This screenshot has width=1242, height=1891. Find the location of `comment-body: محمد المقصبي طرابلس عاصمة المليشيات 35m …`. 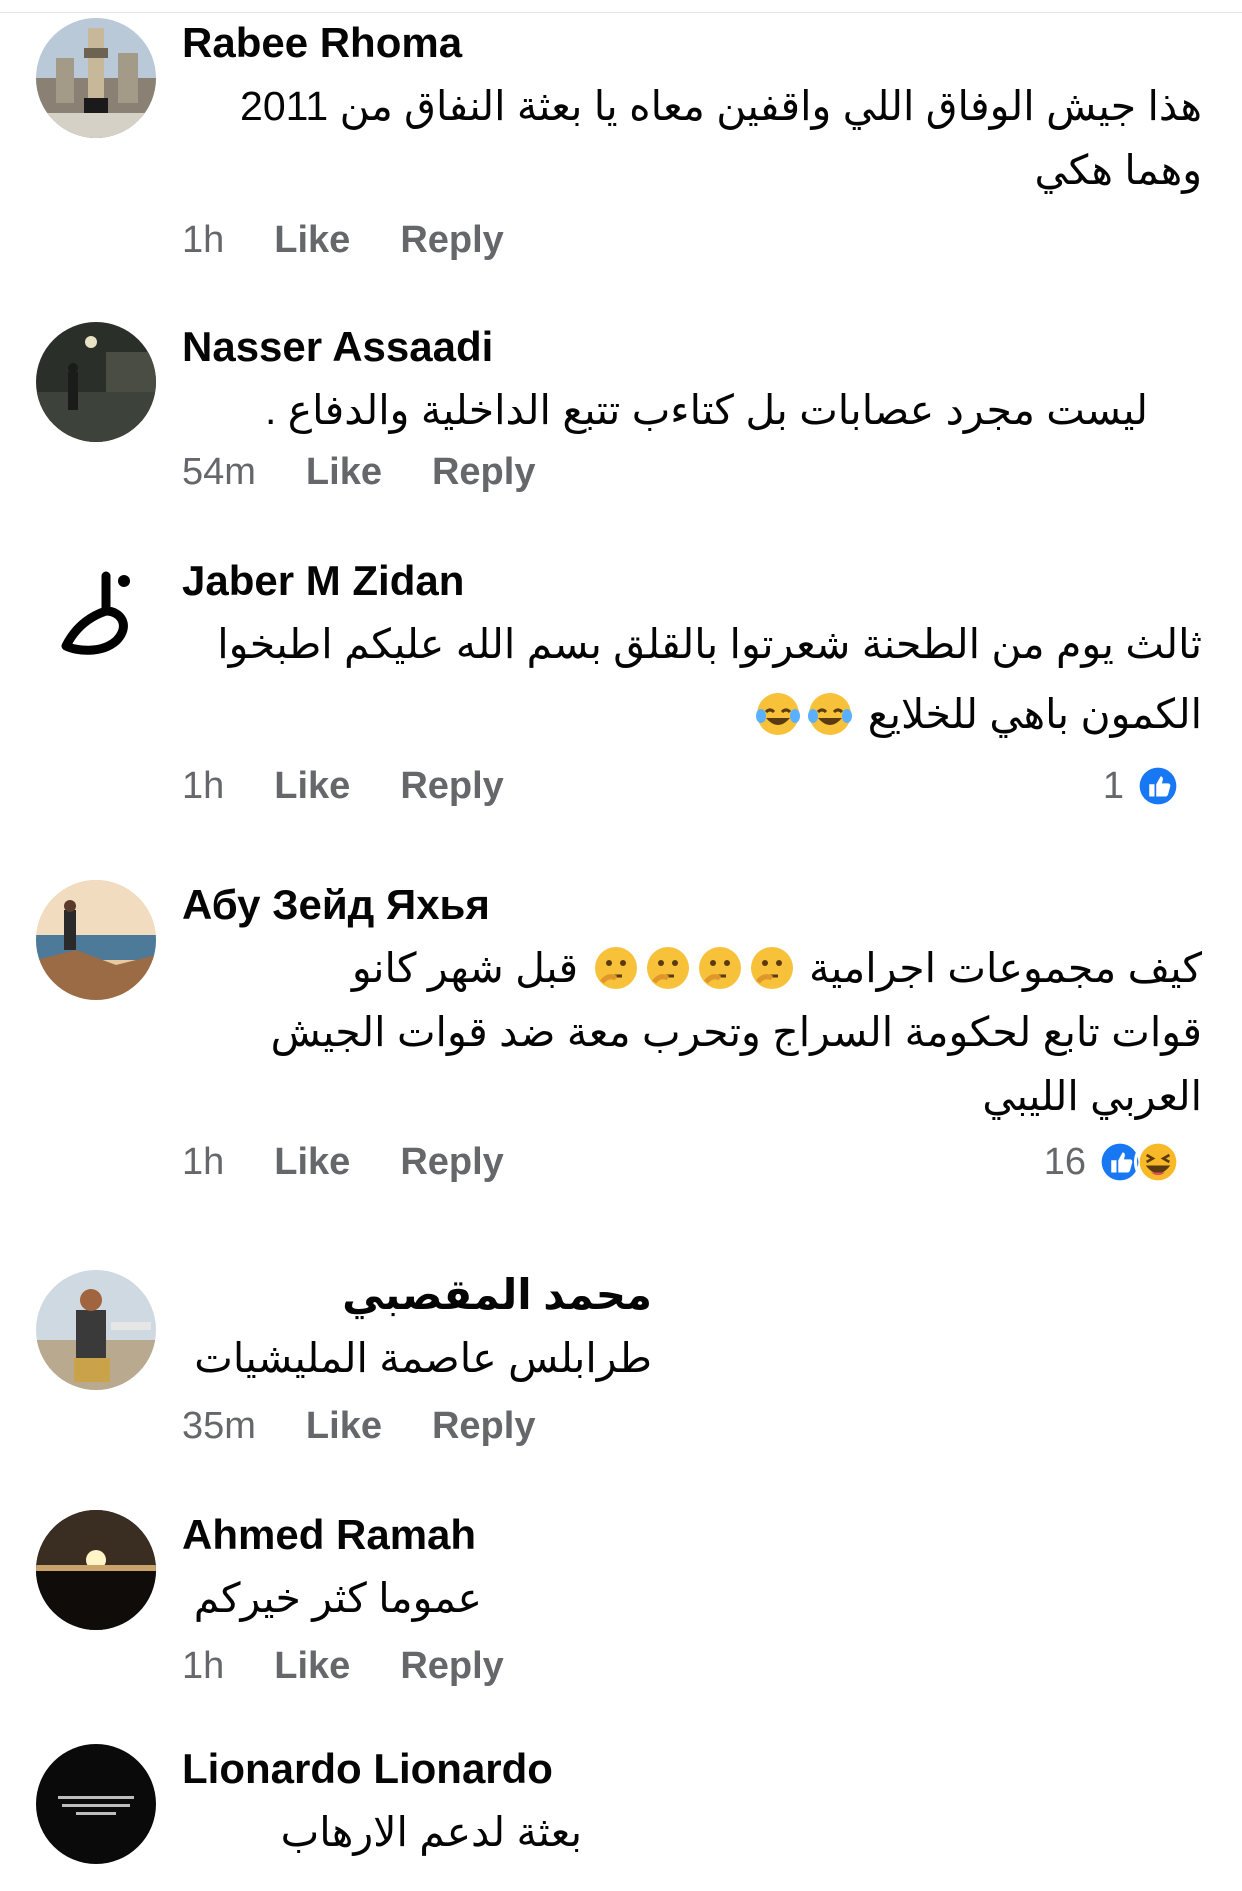

comment-body: محمد المقصبي طرابلس عاصمة المليشيات 35m … is located at coordinates (417, 1363).